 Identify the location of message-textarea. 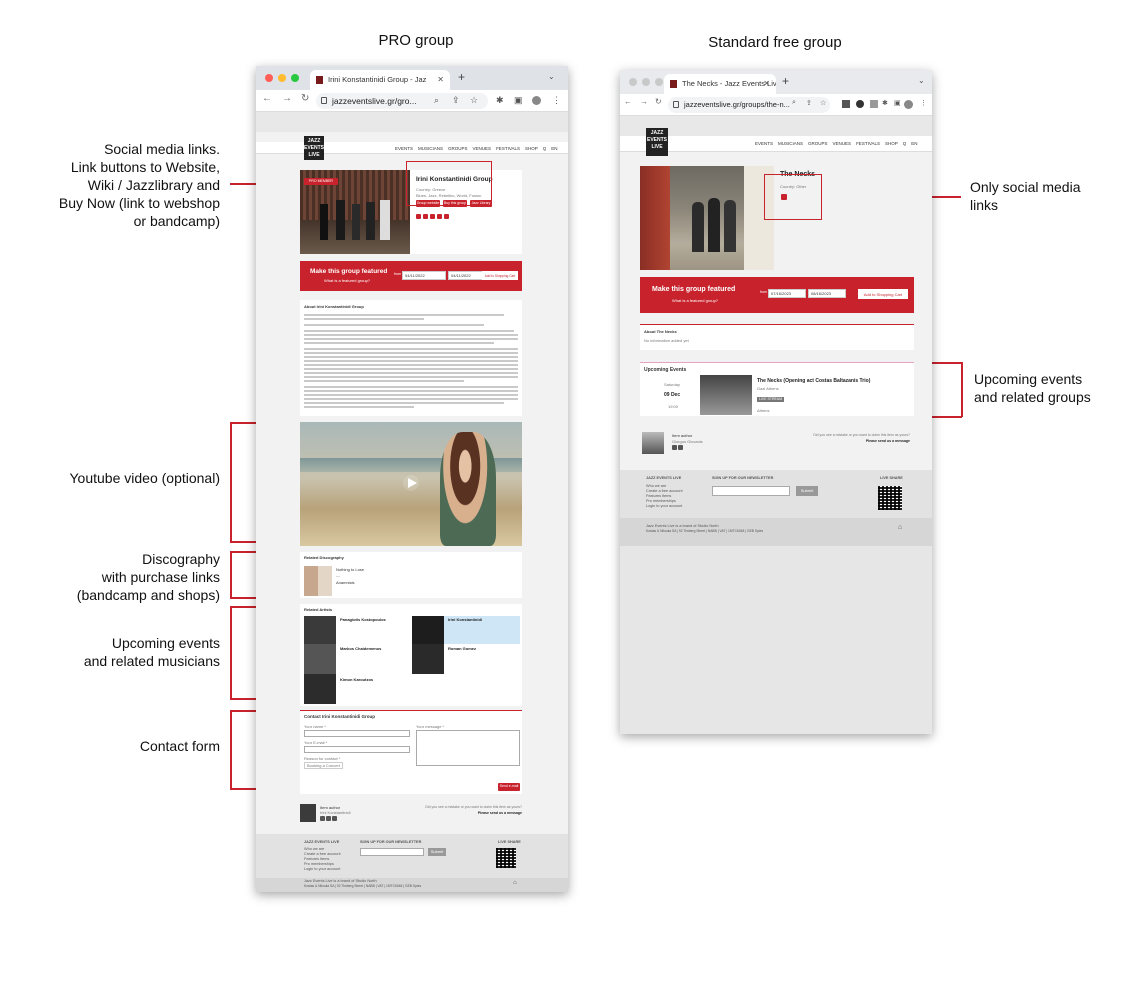
(468, 748).